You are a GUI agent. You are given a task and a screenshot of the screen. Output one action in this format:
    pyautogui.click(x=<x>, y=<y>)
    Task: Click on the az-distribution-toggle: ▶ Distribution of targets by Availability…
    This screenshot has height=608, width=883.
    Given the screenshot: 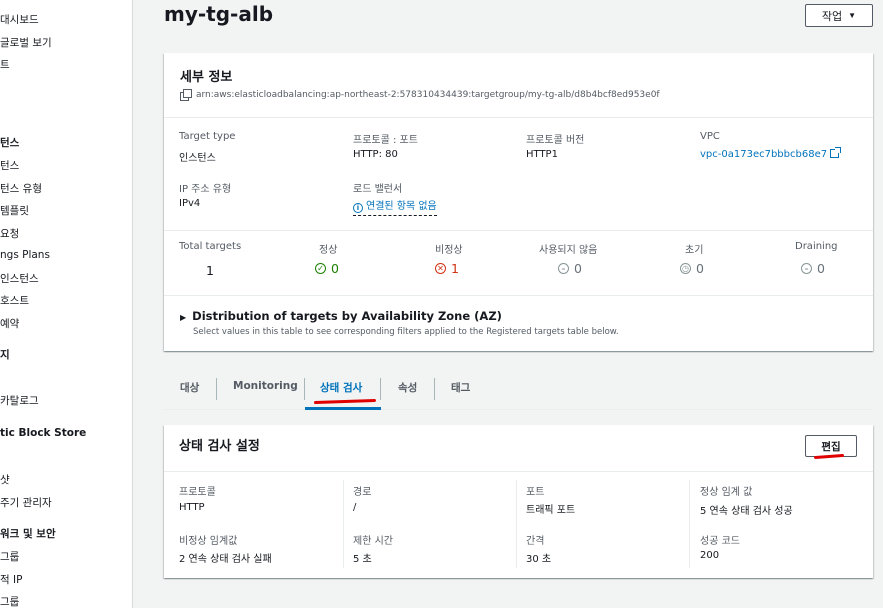 What is the action you would take?
    pyautogui.click(x=341, y=316)
    